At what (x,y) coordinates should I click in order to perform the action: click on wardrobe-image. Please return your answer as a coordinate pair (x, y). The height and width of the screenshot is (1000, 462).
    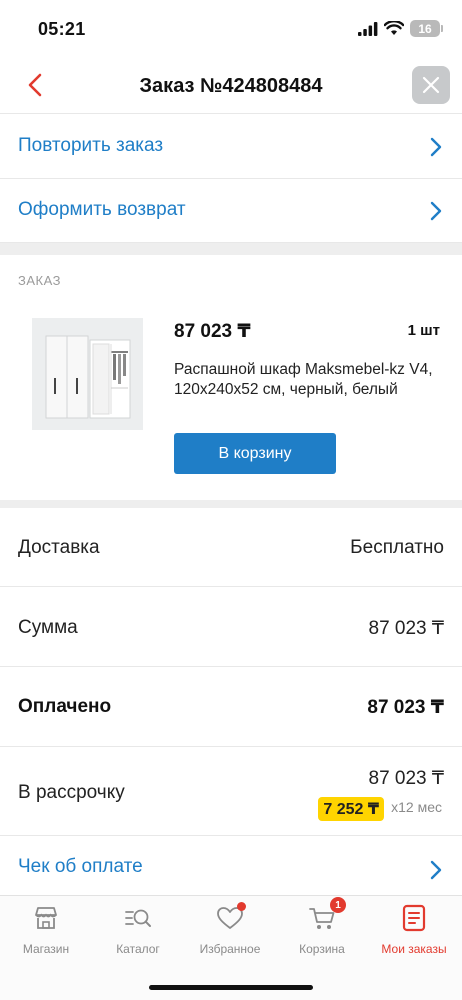
    Looking at the image, I should click on (88, 377).